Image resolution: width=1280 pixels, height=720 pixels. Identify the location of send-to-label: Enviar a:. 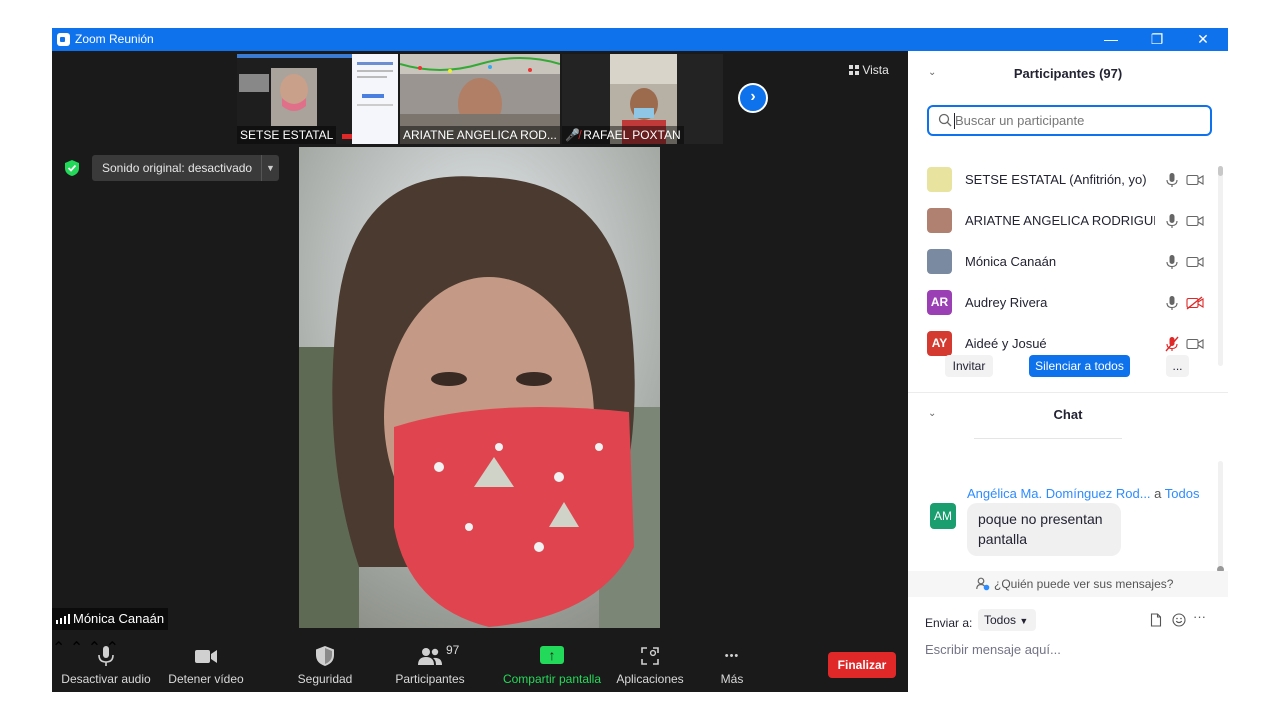
(949, 623).